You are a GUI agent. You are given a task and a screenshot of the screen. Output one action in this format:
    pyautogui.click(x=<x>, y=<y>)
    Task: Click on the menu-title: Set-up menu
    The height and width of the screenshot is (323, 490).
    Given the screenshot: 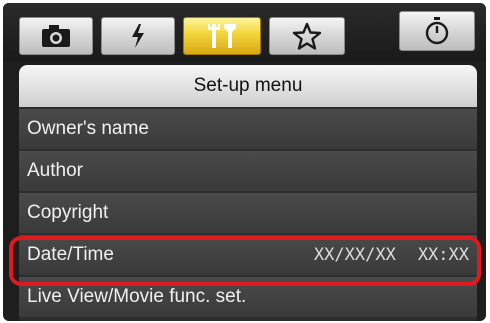 What is the action you would take?
    pyautogui.click(x=248, y=86)
    